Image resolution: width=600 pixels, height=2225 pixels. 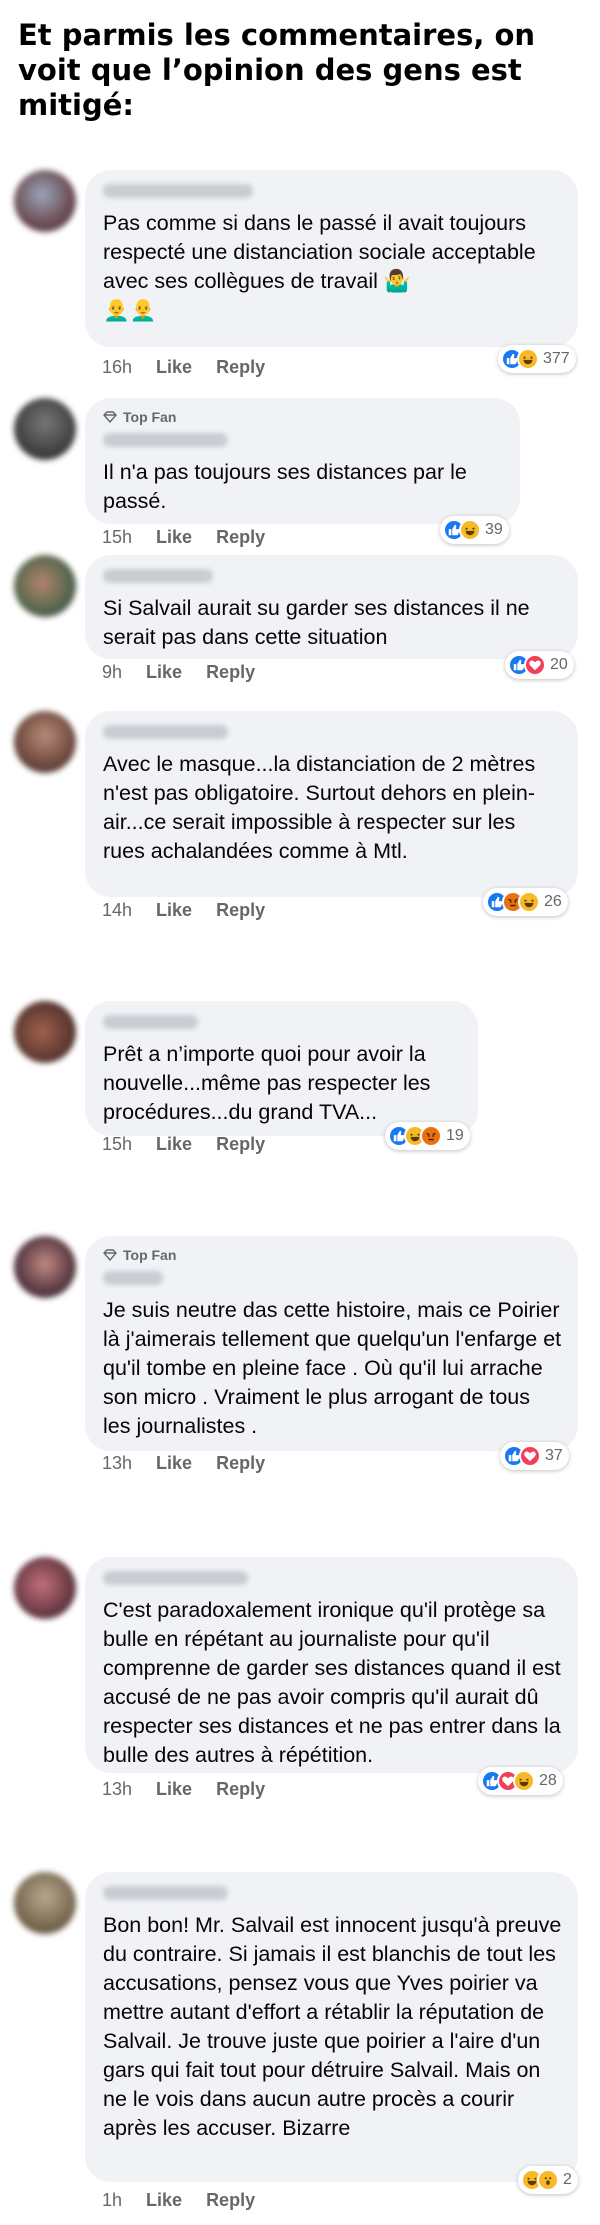 I want to click on comment-actions: 9h Like Reply, so click(x=178, y=672).